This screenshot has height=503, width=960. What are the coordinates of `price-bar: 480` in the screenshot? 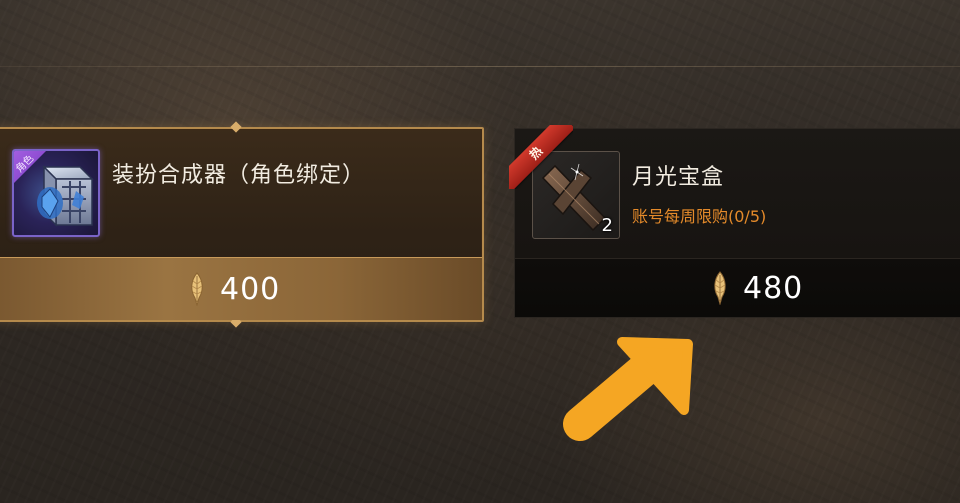 It's located at (737, 287).